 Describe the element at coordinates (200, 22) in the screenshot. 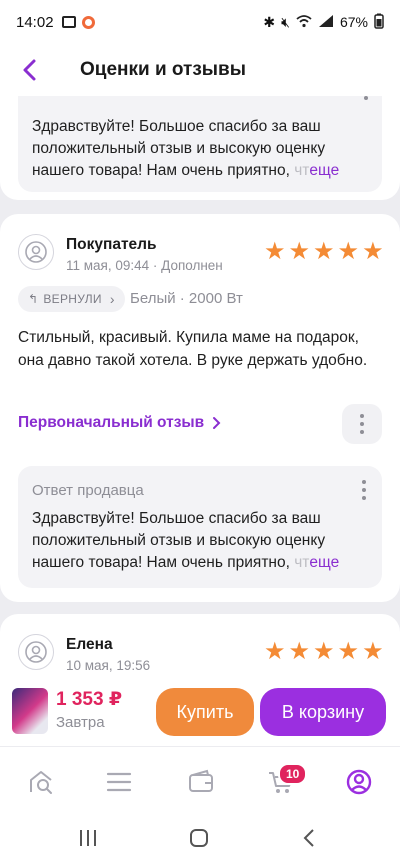

I see `status-bar: 14:02 ✱ 🔇︎ 67%` at that location.